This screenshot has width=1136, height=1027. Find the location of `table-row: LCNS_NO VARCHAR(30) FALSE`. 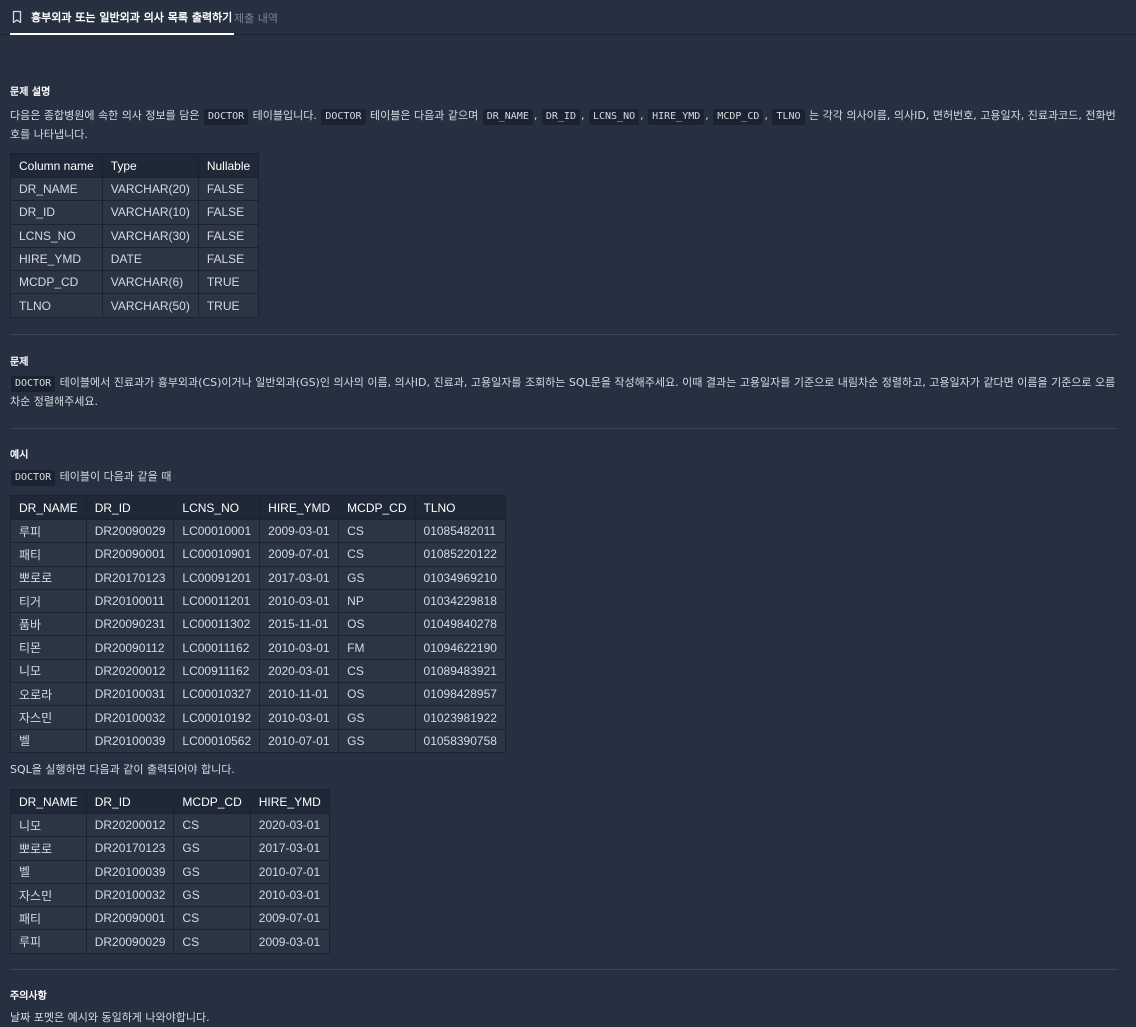

table-row: LCNS_NO VARCHAR(30) FALSE is located at coordinates (135, 235).